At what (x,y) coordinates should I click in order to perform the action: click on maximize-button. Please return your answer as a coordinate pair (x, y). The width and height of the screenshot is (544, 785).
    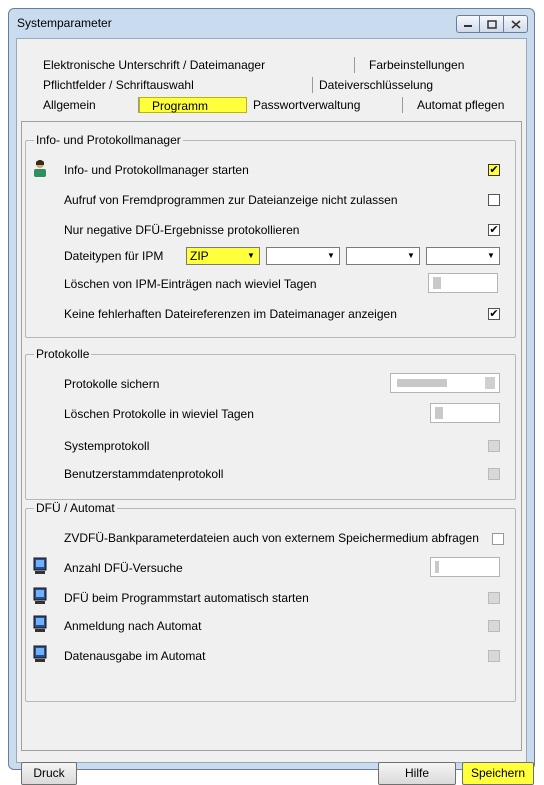
    Looking at the image, I should click on (492, 24).